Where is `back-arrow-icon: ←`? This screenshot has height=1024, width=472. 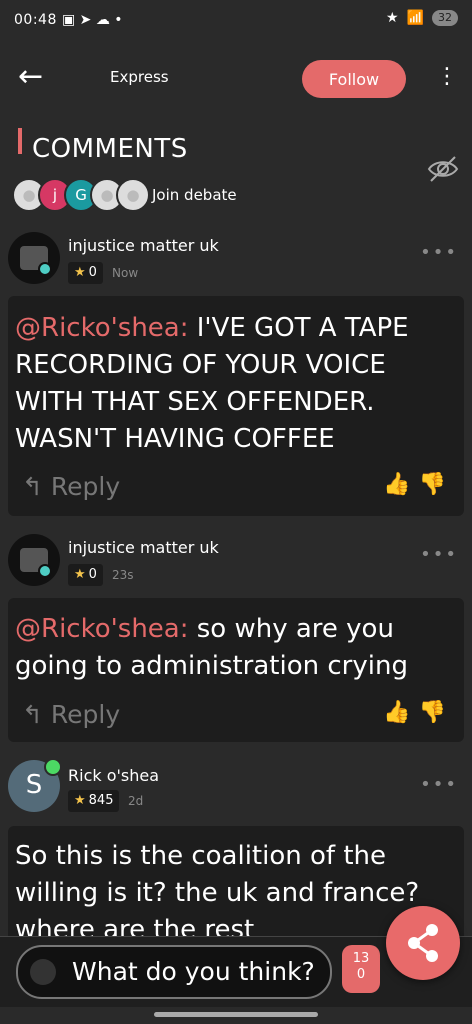 back-arrow-icon: ← is located at coordinates (30, 77).